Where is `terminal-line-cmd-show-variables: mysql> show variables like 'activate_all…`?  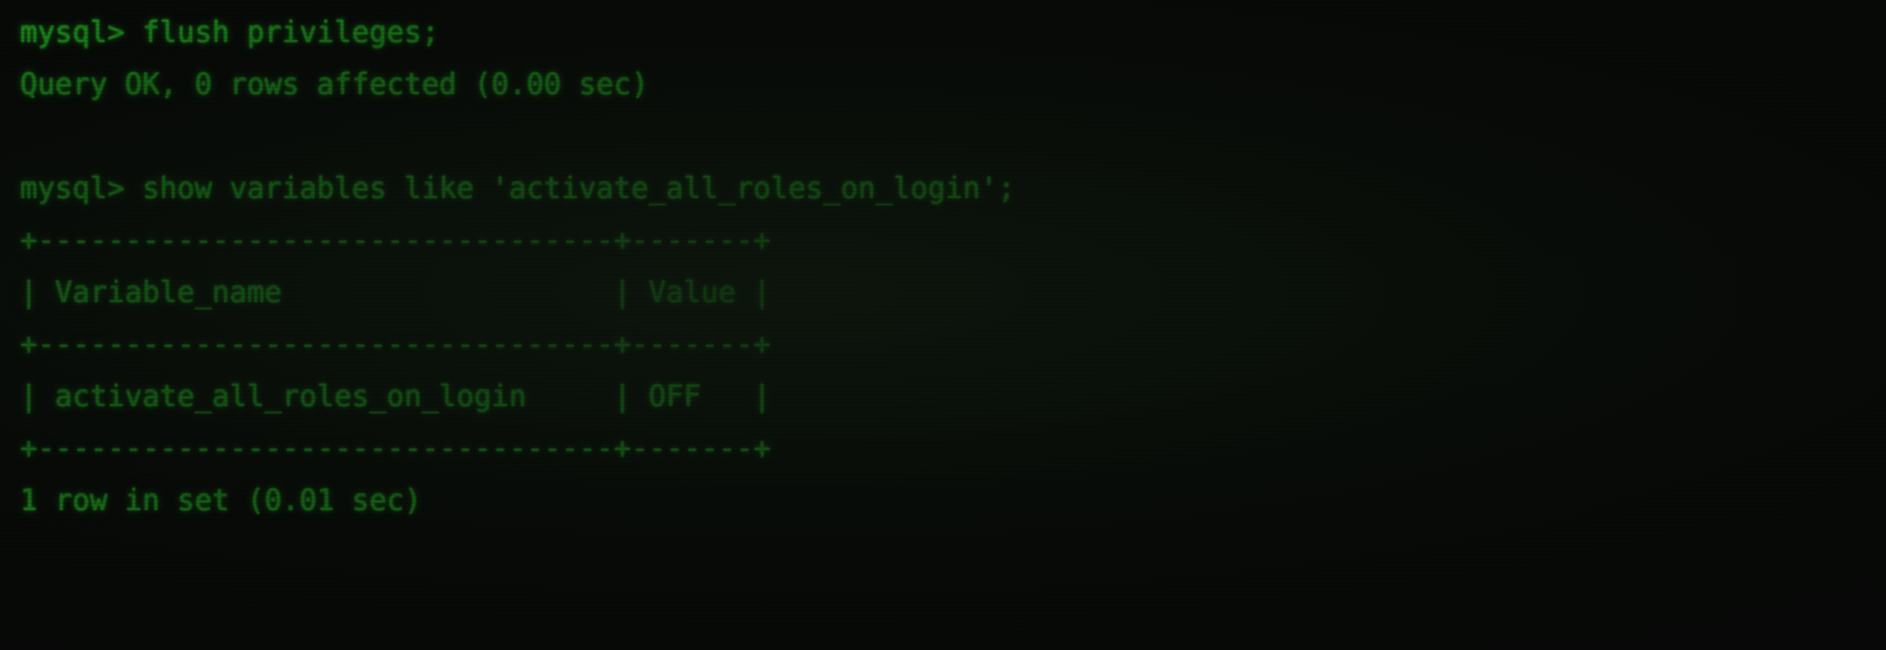
terminal-line-cmd-show-variables: mysql> show variables like 'activate_all… is located at coordinates (518, 188).